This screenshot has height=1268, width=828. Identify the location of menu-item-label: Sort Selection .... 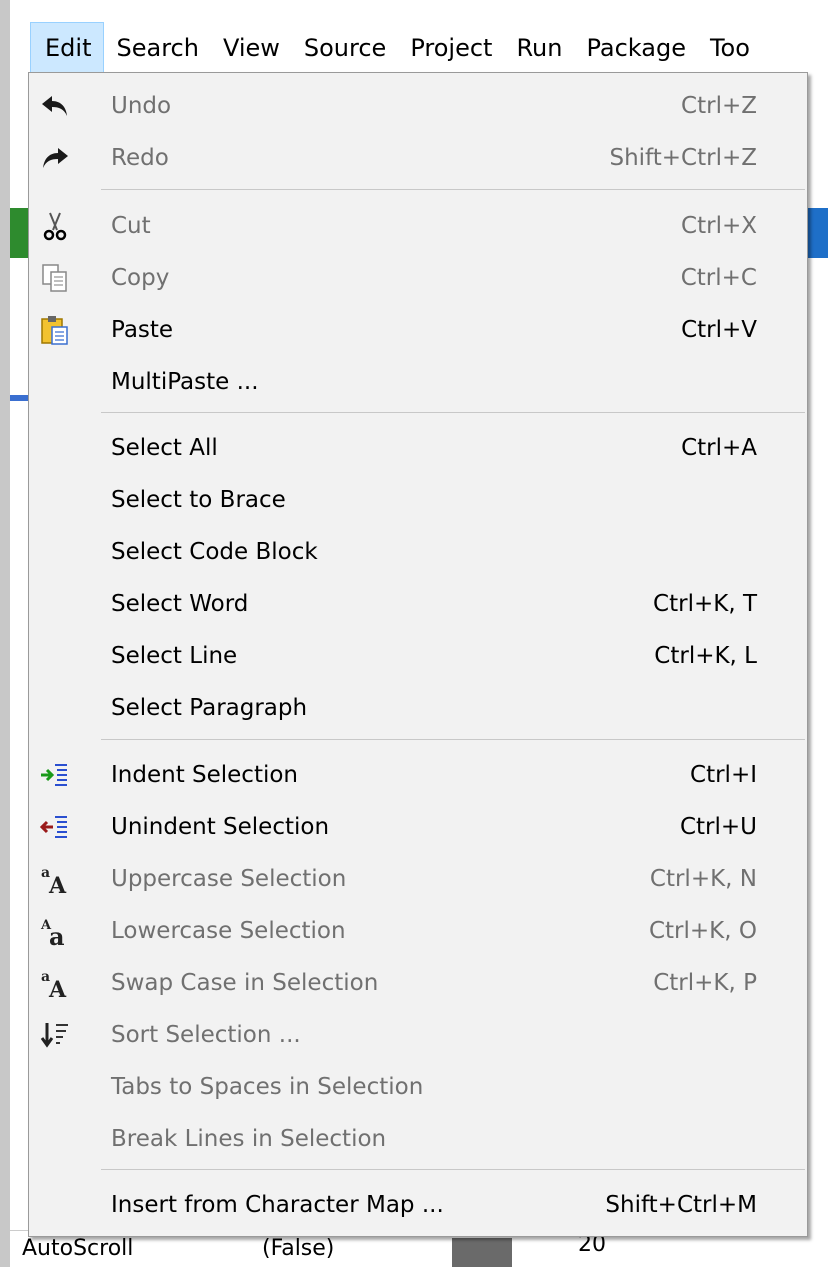
(206, 1035).